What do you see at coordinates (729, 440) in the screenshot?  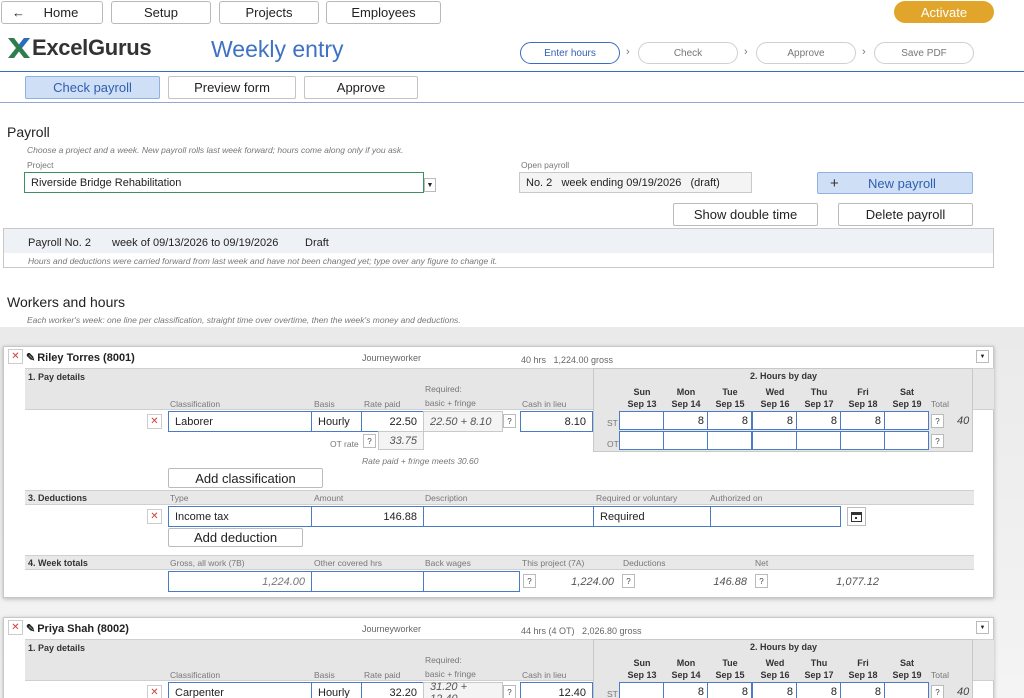 I see `ot-hours-tue` at bounding box center [729, 440].